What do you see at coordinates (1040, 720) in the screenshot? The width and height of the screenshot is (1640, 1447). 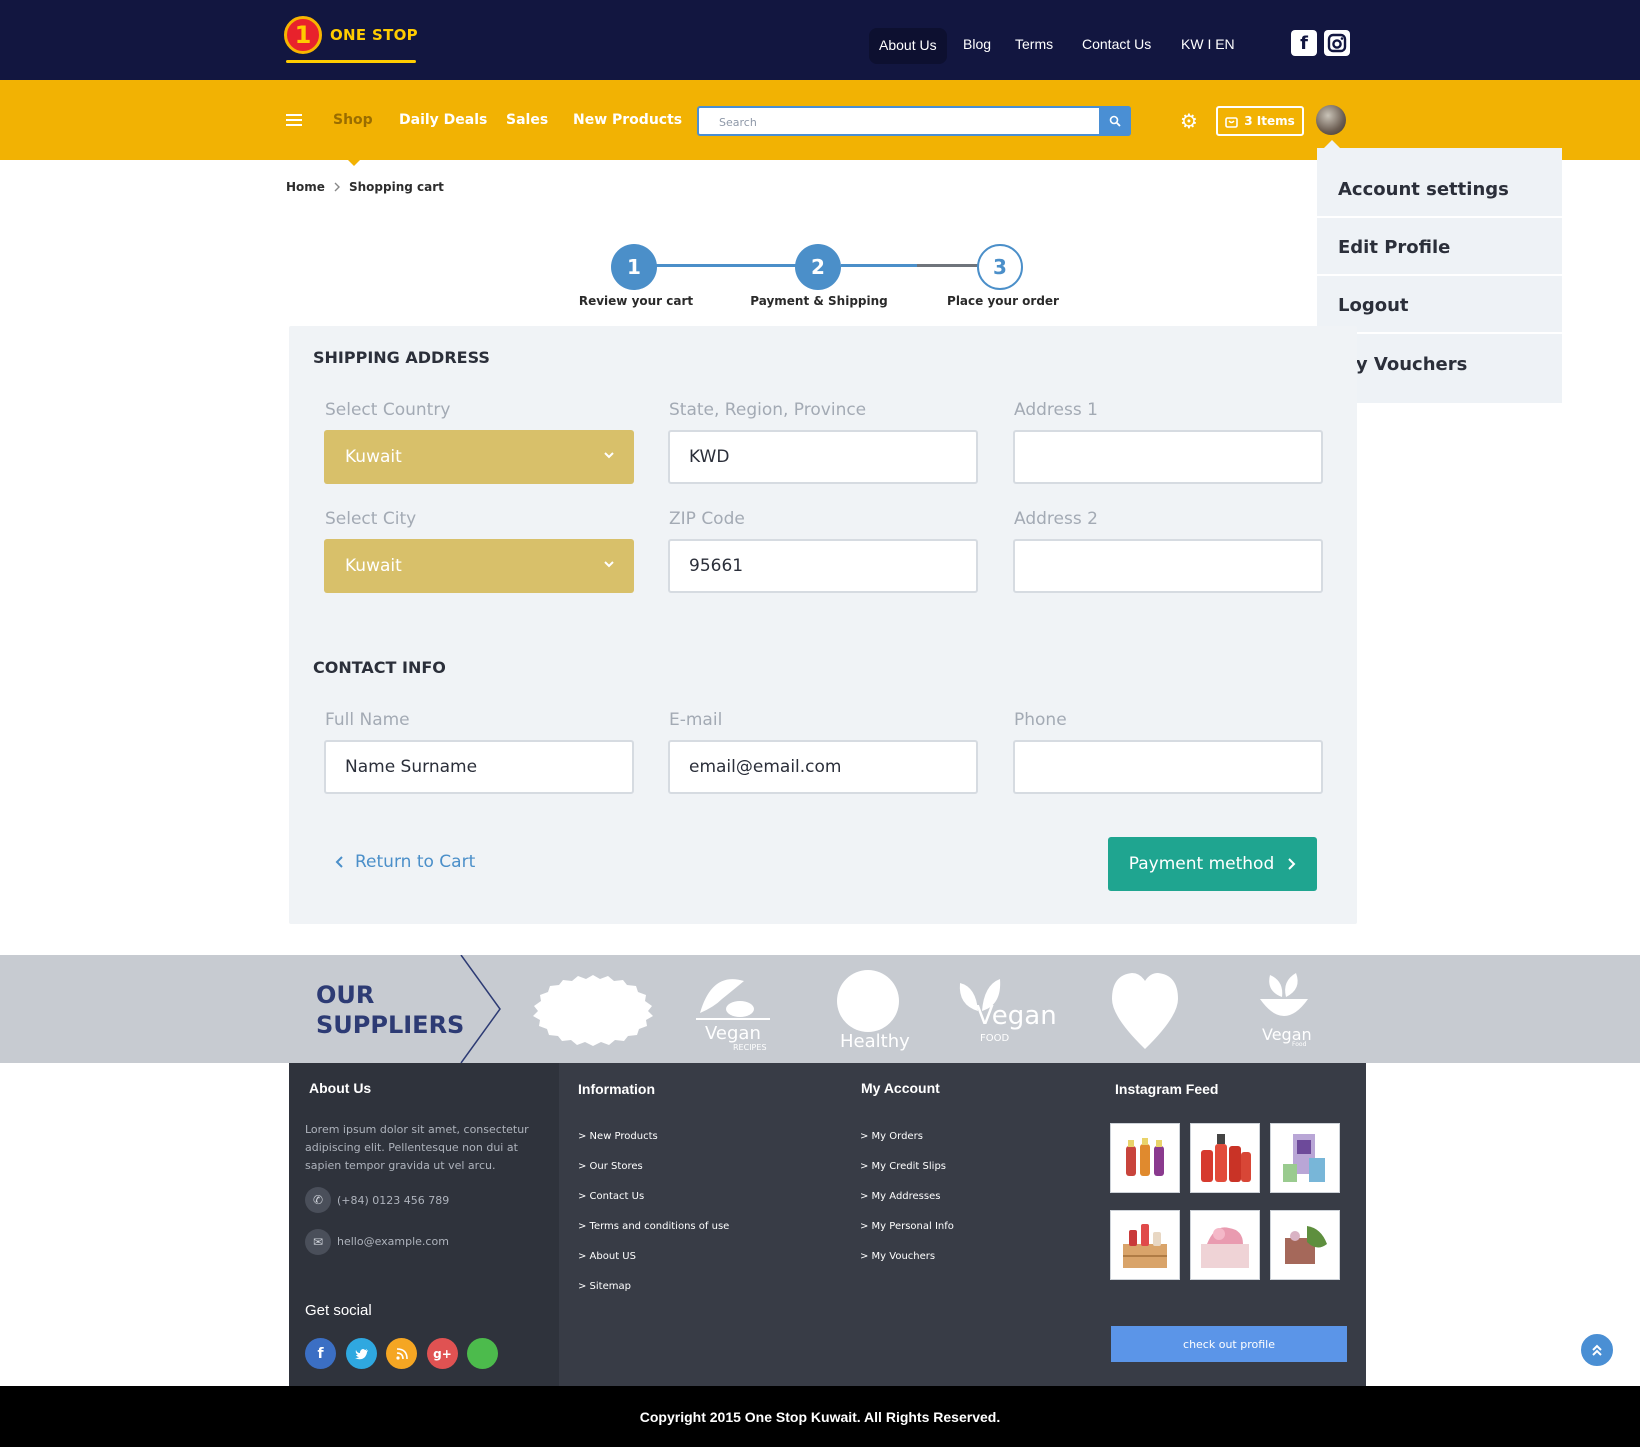 I see `phone-label: Phone` at bounding box center [1040, 720].